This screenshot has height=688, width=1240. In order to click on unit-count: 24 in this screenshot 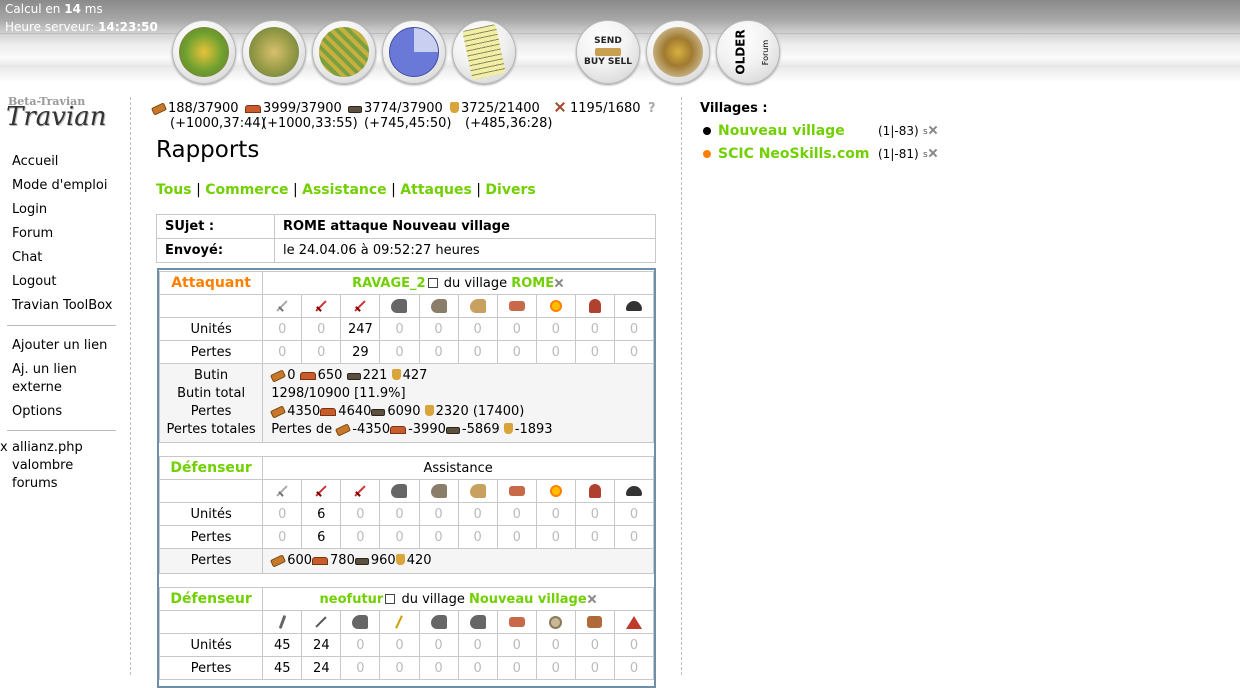, I will do `click(321, 645)`.